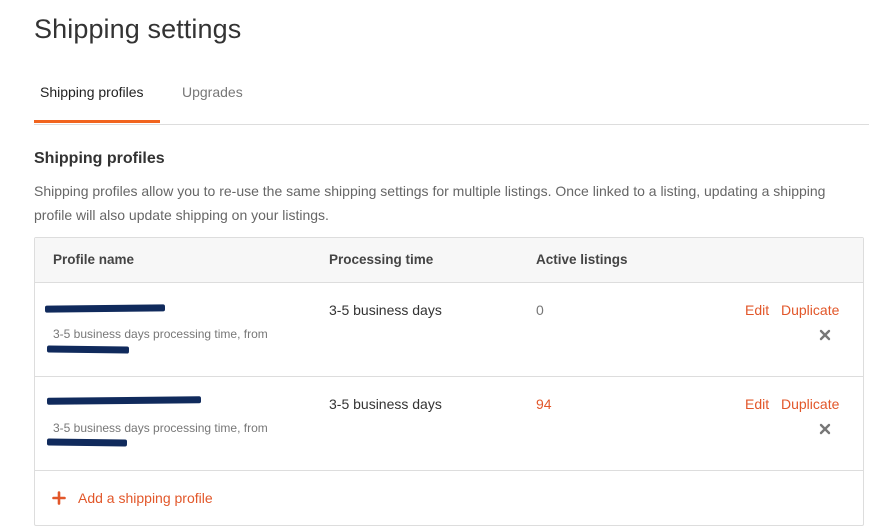 The height and width of the screenshot is (530, 870). I want to click on active-tab-indicator, so click(97, 121).